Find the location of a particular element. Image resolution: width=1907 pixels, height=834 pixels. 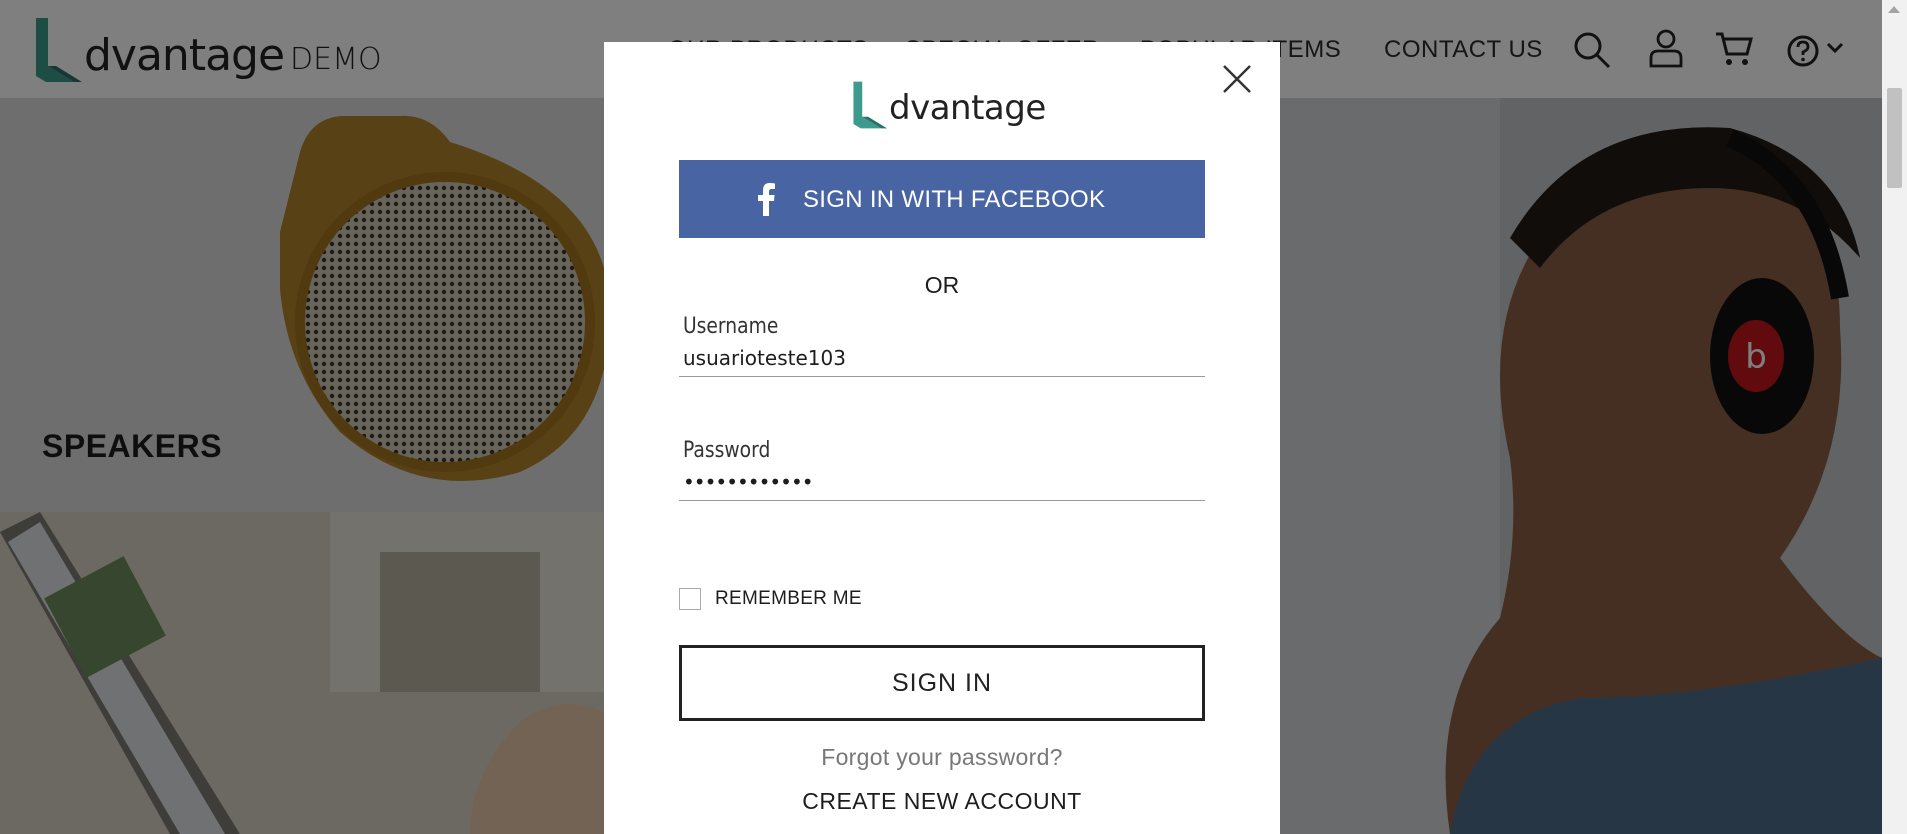

password-input: •••••••••••• is located at coordinates (943, 482).